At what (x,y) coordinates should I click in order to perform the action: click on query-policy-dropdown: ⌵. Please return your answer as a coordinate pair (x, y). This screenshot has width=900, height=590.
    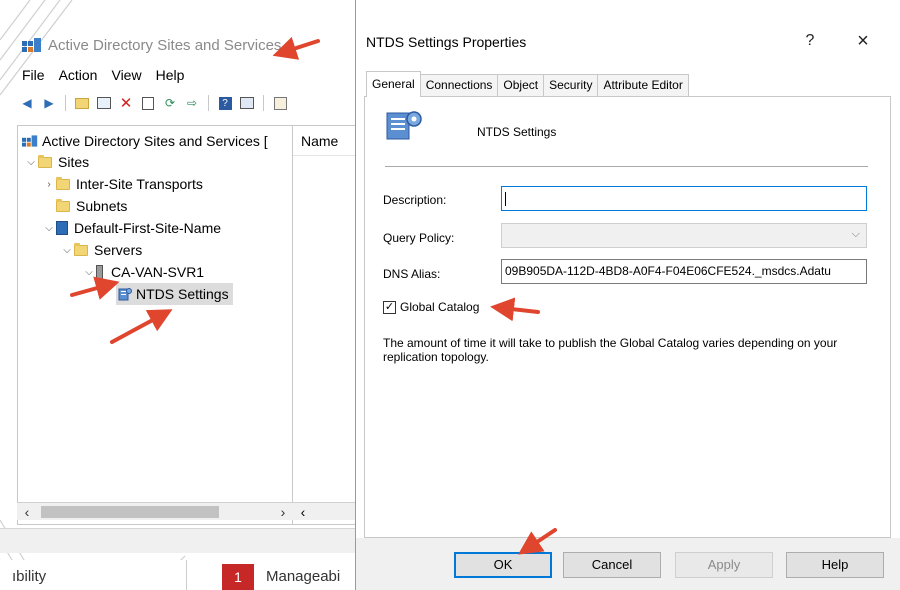
    Looking at the image, I should click on (684, 235).